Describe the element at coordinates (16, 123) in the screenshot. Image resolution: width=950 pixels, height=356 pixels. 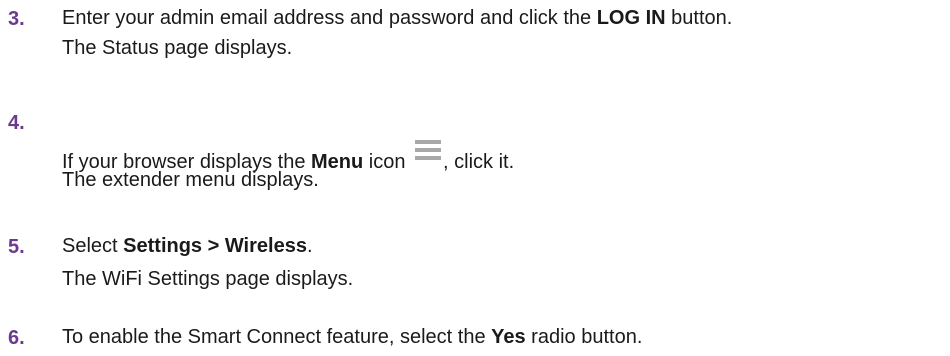
I see `step-number: 4.` at that location.